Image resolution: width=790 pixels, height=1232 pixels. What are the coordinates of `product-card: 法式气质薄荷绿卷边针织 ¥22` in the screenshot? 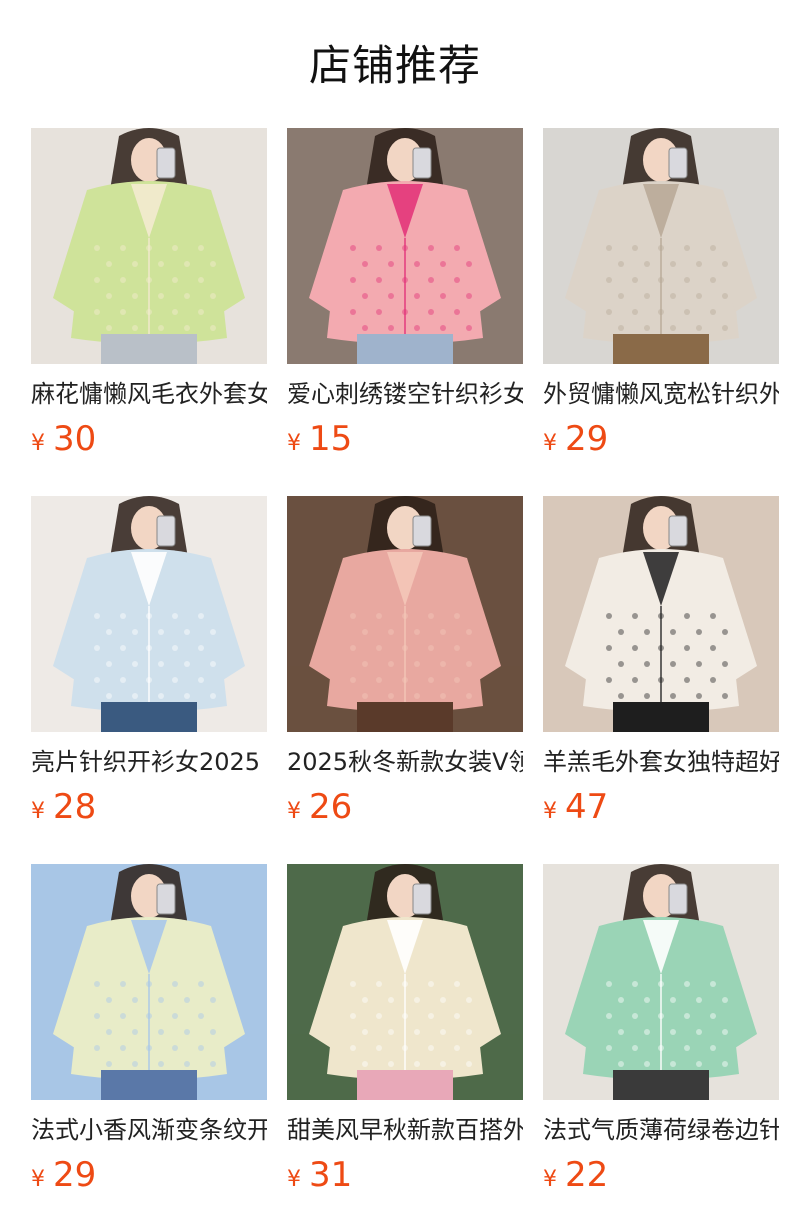 It's located at (661, 1032).